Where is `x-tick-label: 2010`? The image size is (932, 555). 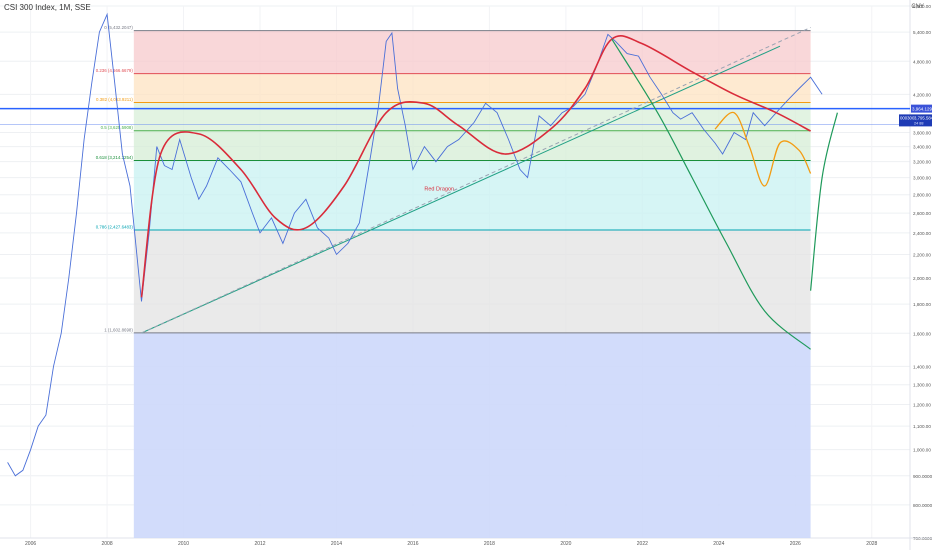 x-tick-label: 2010 is located at coordinates (183, 544).